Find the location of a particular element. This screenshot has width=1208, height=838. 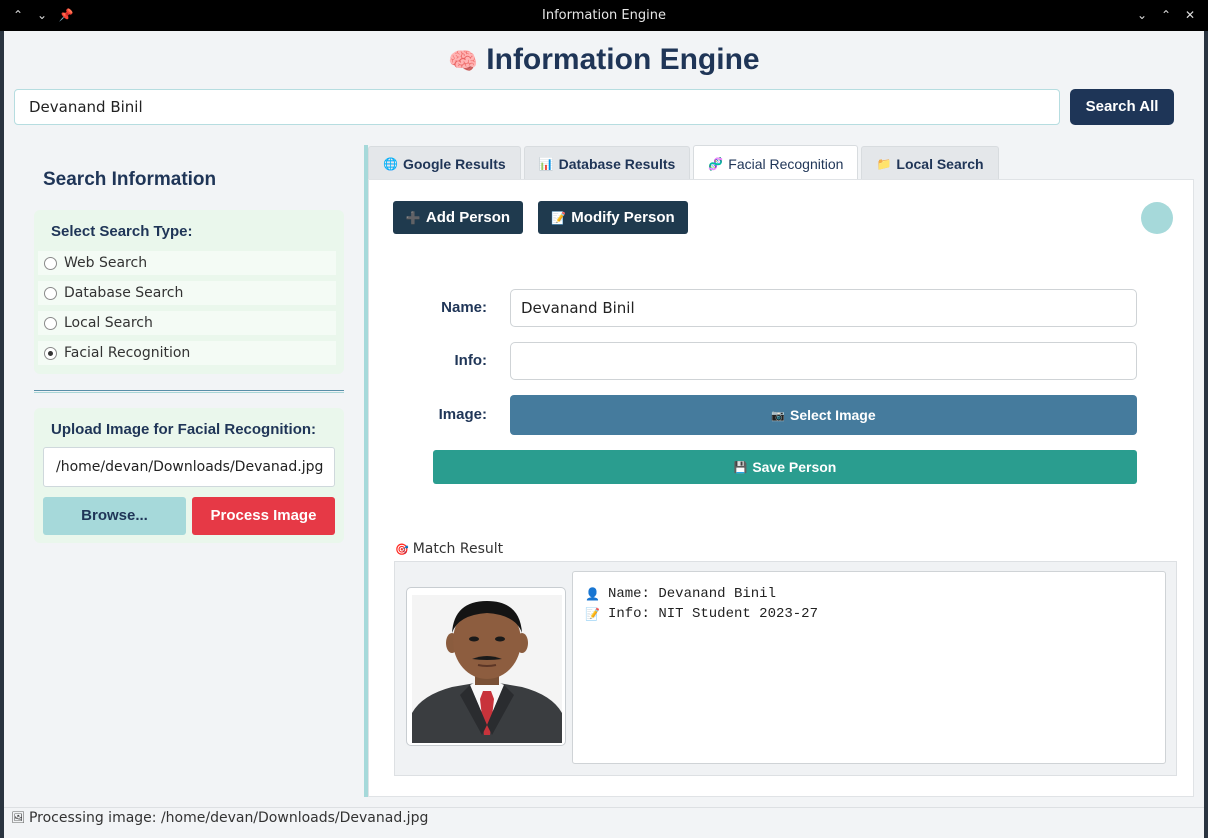

radio-facial-recognition: Facial Recognition is located at coordinates (187, 353).